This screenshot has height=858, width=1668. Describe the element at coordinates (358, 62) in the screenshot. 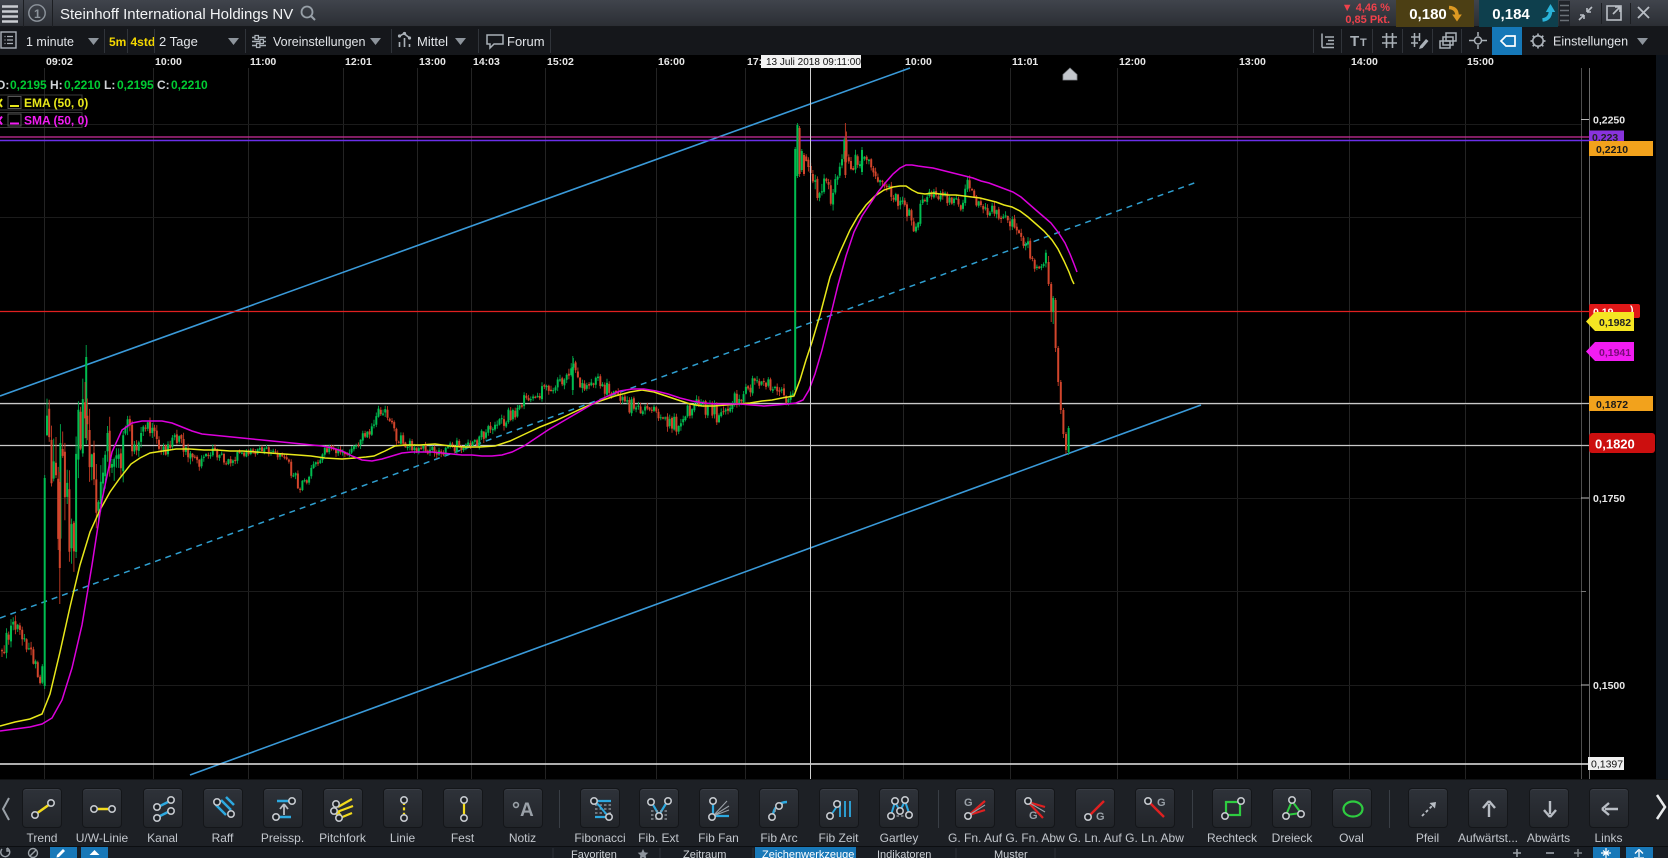

I see `svg-text: 12:01` at that location.